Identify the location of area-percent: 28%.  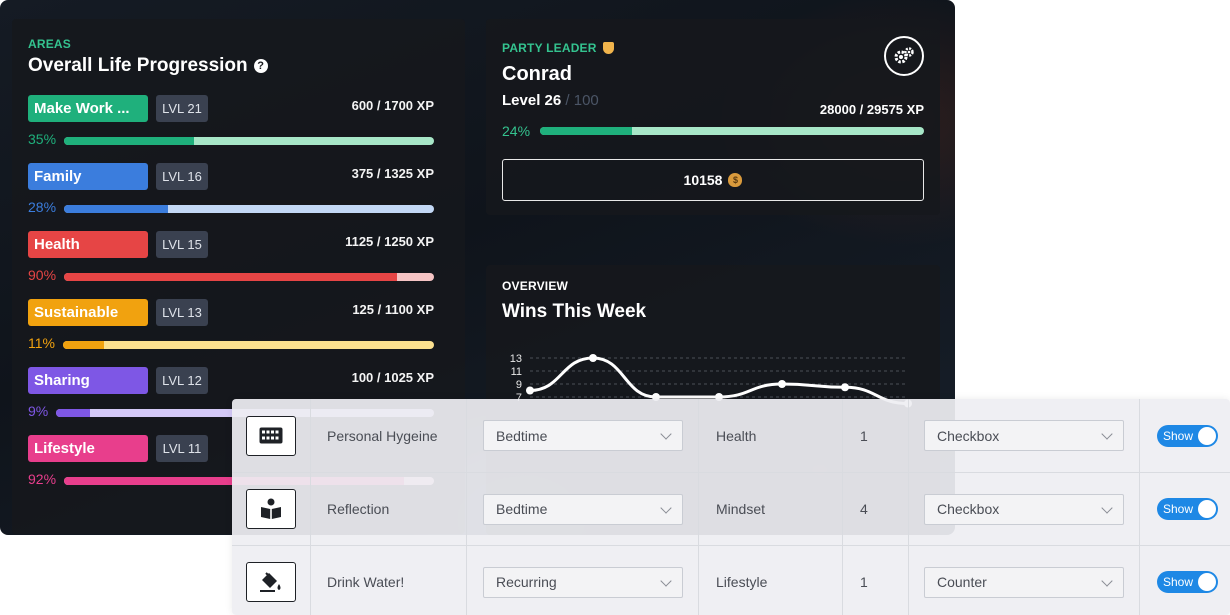
(42, 207).